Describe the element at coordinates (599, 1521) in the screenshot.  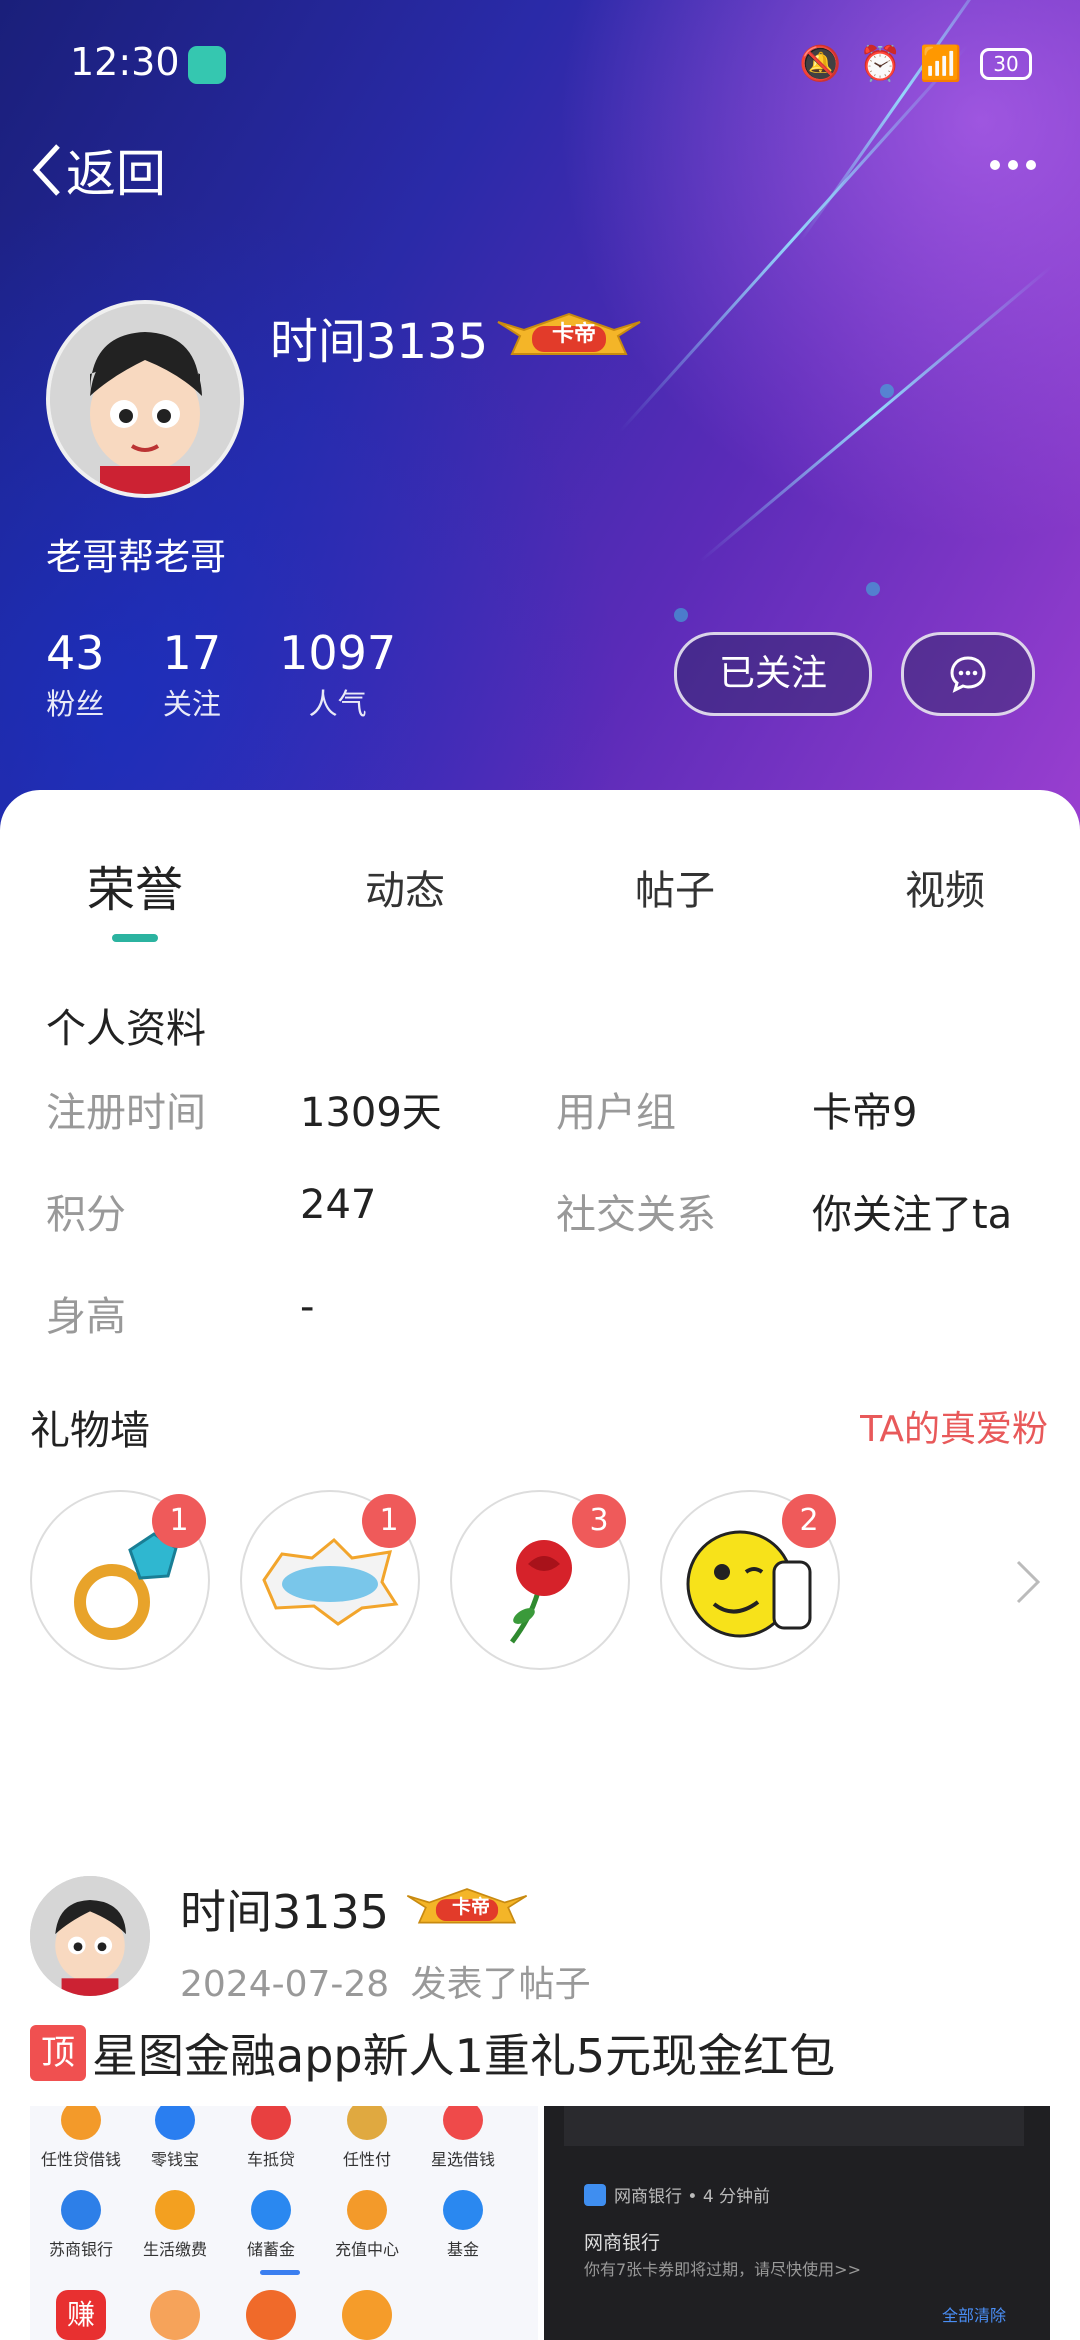
I see `gift-count-badge: 3` at that location.